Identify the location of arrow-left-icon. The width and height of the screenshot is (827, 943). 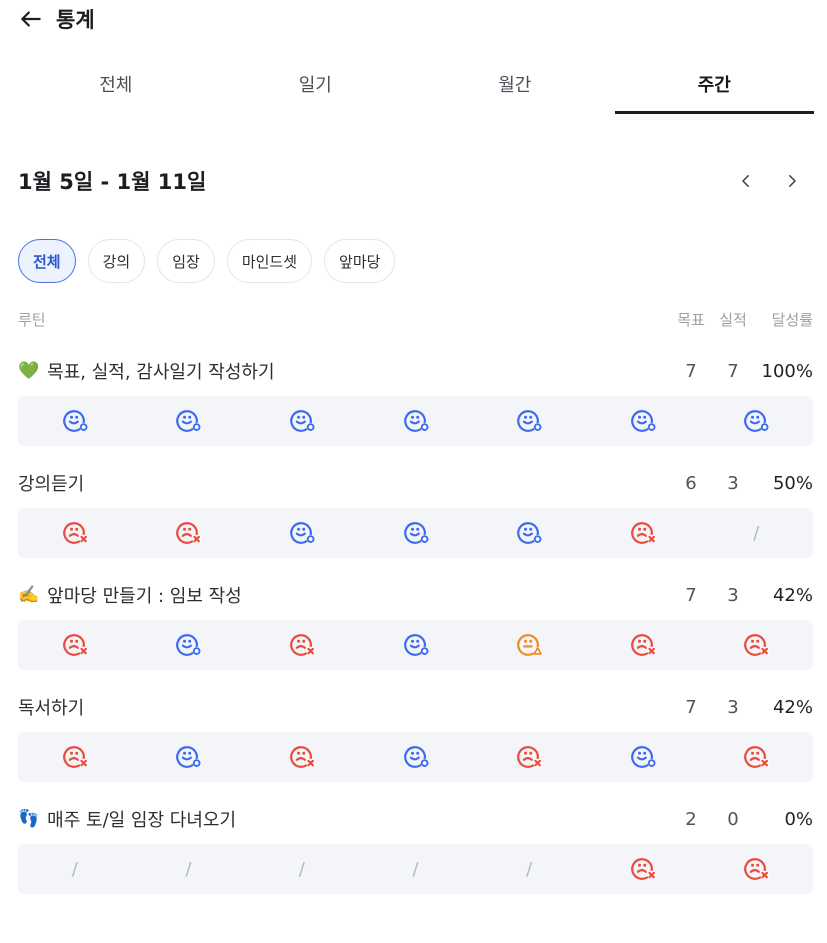
(31, 19).